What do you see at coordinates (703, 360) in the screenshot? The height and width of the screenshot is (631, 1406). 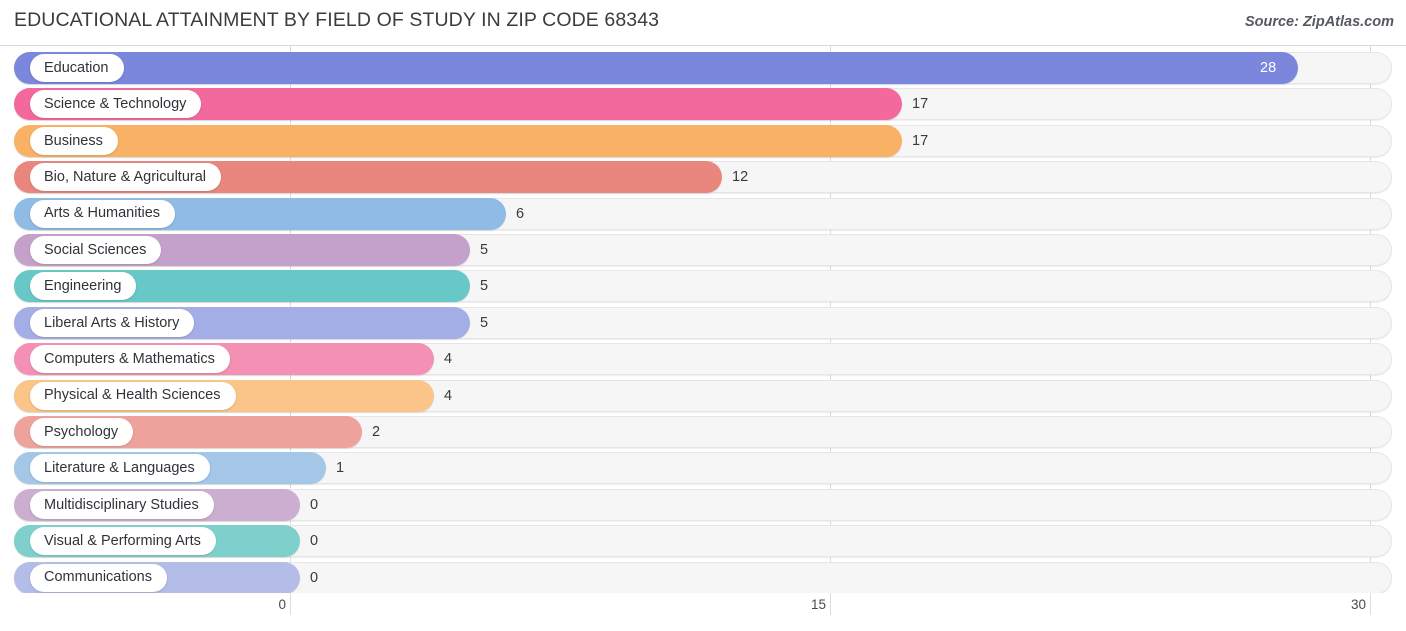 I see `chart-row: Computers & Mathematics 4` at bounding box center [703, 360].